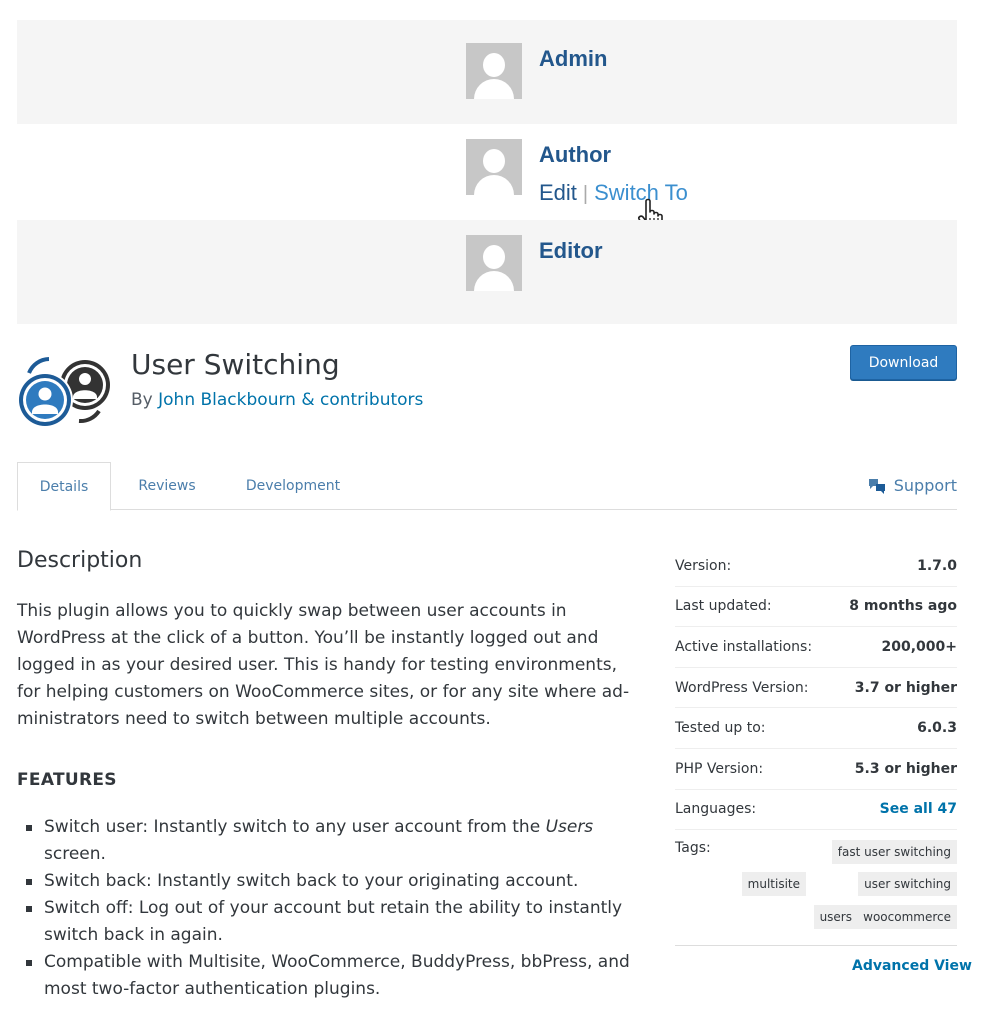  I want to click on banner-row-author: Author Edit | Switch To, so click(487, 178).